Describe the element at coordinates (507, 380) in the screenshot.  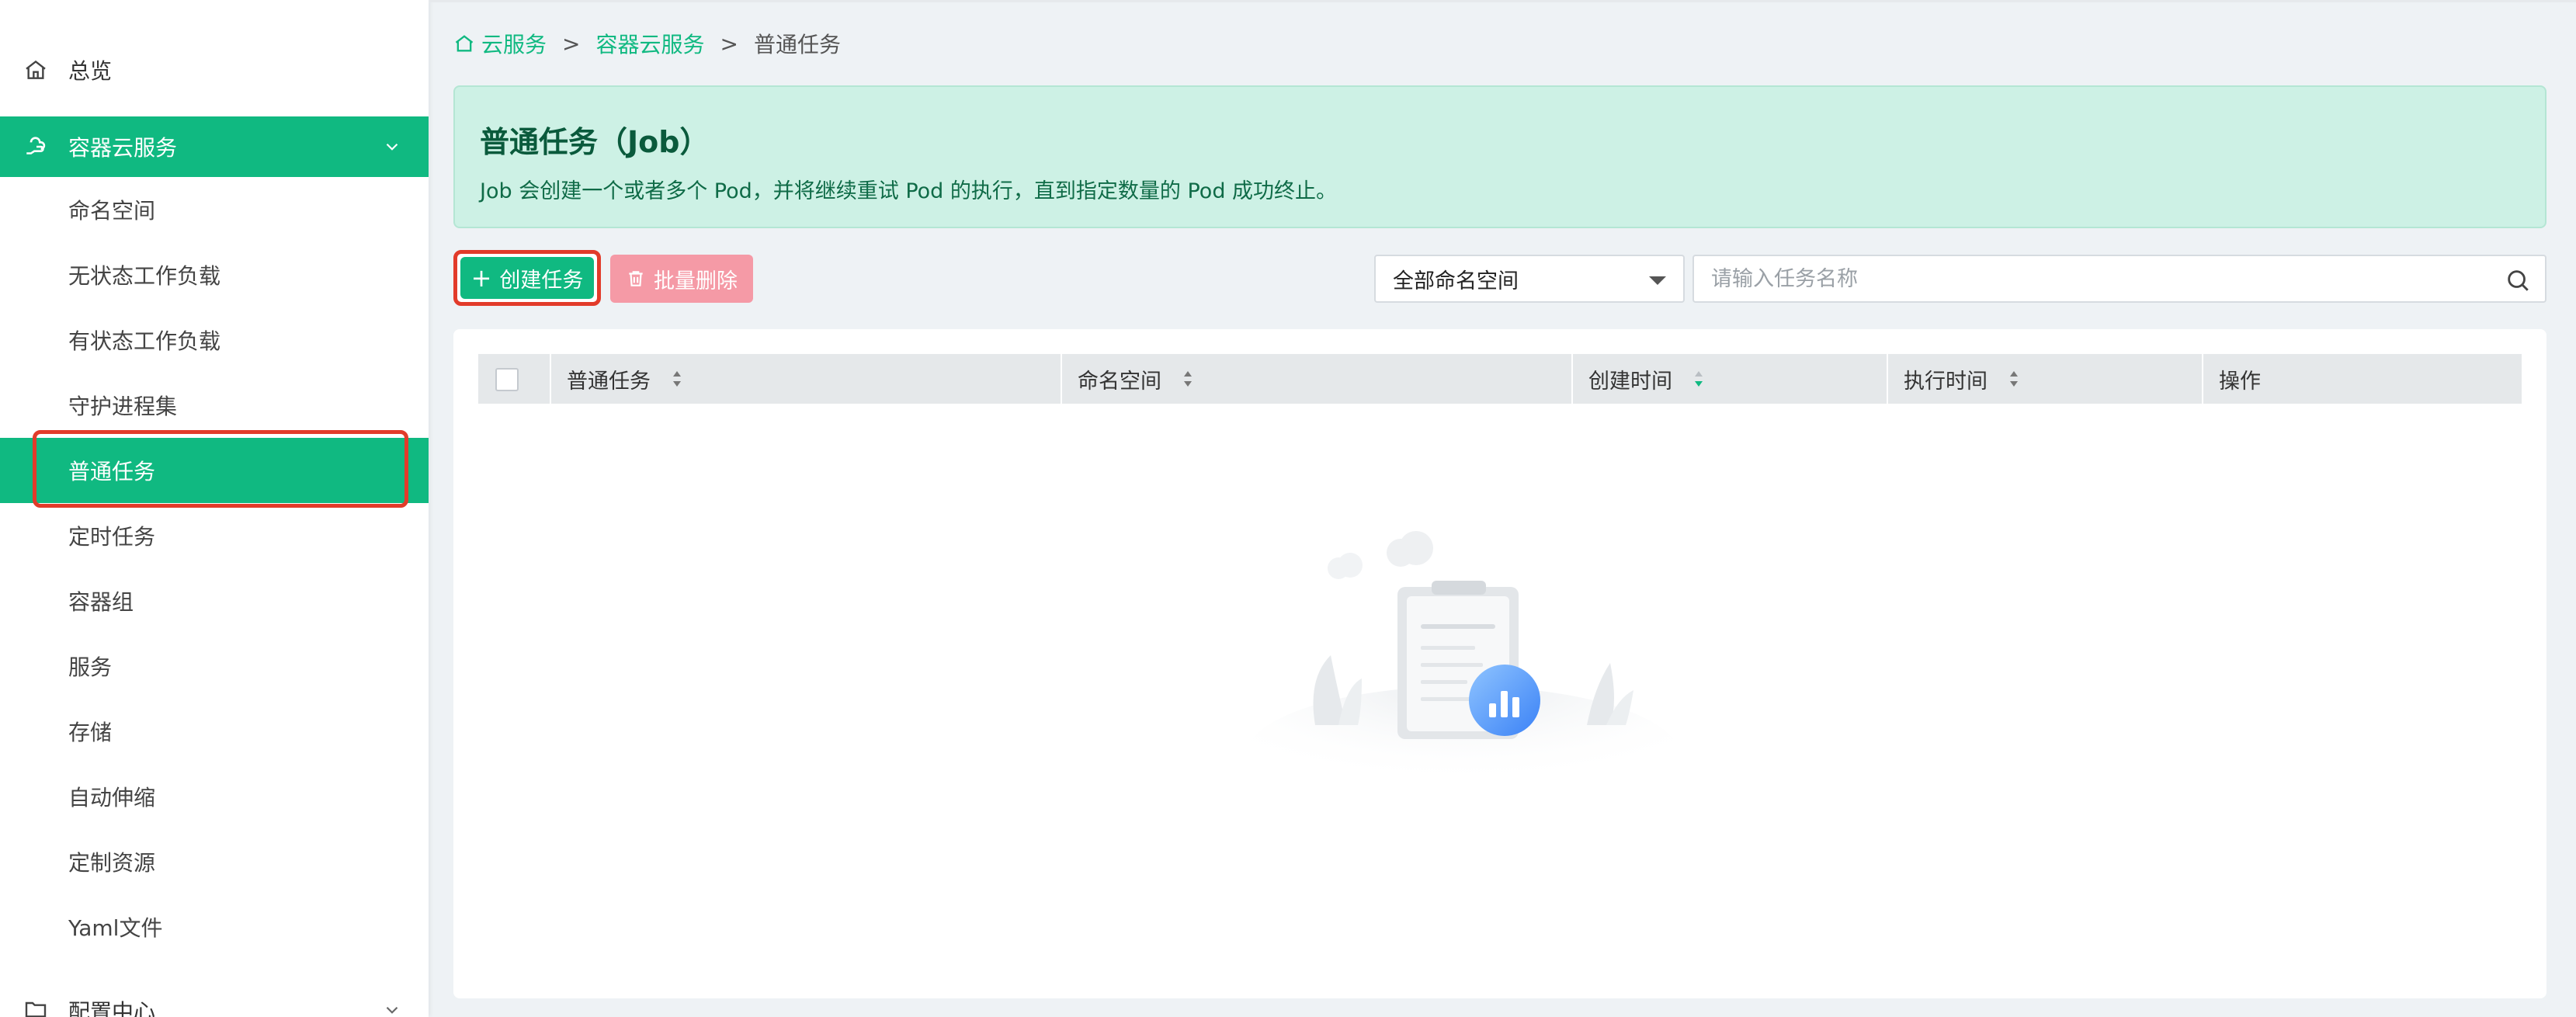
I see `select-all-checkbox` at that location.